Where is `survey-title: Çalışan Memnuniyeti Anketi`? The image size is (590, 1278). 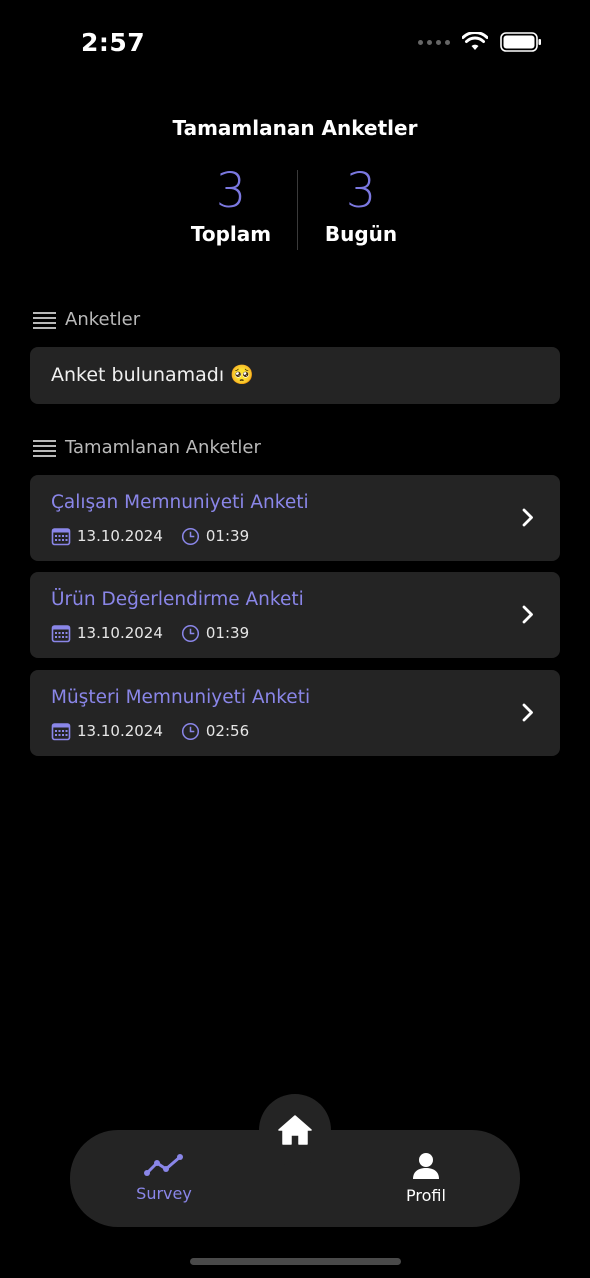
survey-title: Çalışan Memnuniyeti Anketi is located at coordinates (180, 502).